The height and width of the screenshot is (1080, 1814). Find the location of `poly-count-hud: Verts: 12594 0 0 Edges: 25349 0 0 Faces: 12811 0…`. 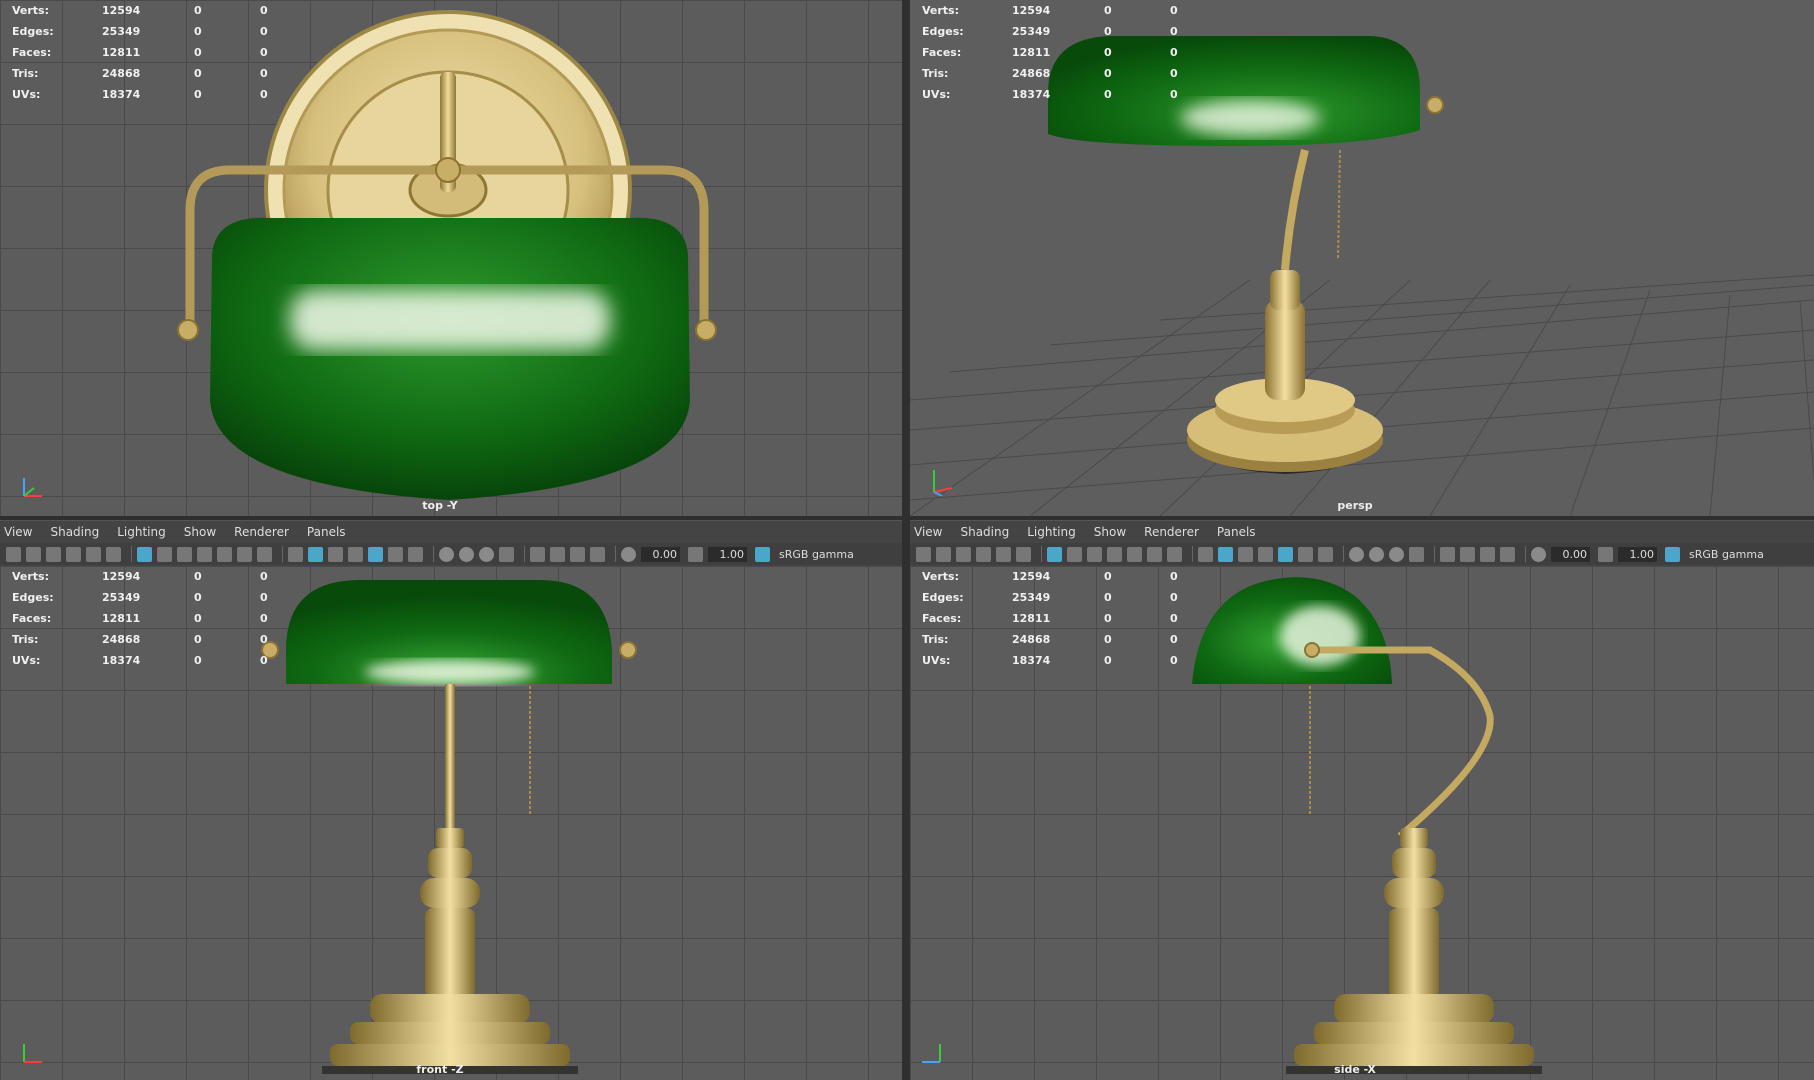

poly-count-hud: Verts: 12594 0 0 Edges: 25349 0 0 Faces: 12811 0… is located at coordinates (1066, 52).